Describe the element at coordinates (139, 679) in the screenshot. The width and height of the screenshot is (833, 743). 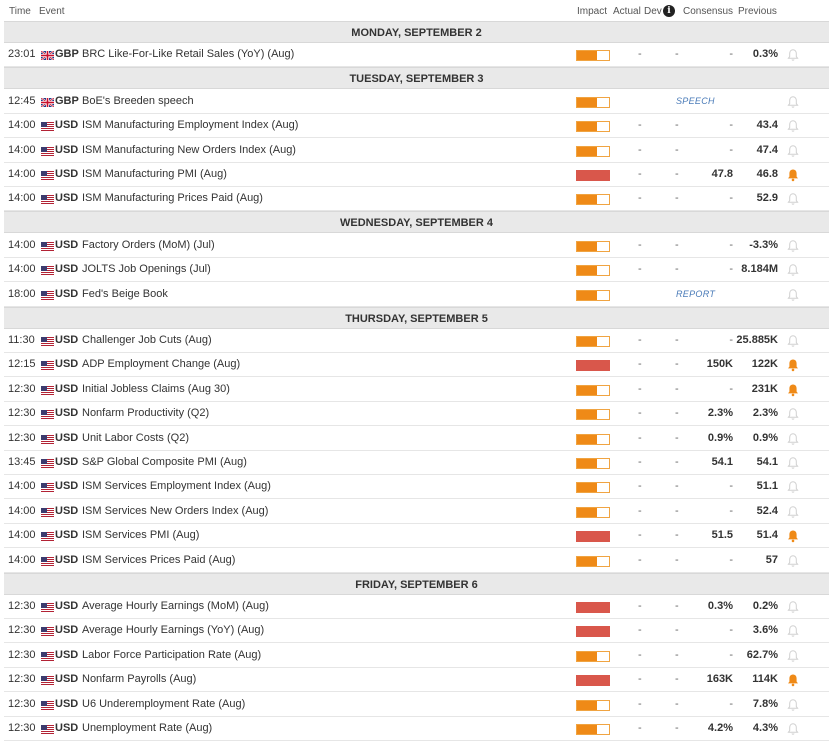
I see `event-name: Nonfarm Payrolls (Aug)` at that location.